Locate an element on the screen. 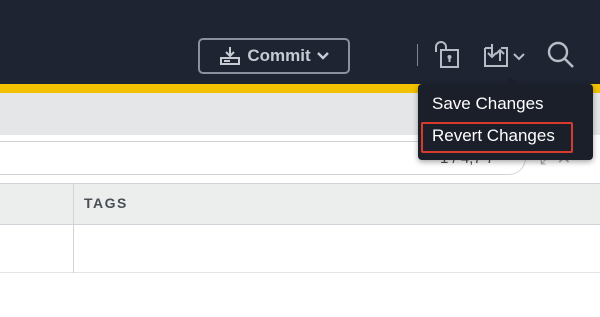  column-header-tags: TAGS is located at coordinates (106, 203).